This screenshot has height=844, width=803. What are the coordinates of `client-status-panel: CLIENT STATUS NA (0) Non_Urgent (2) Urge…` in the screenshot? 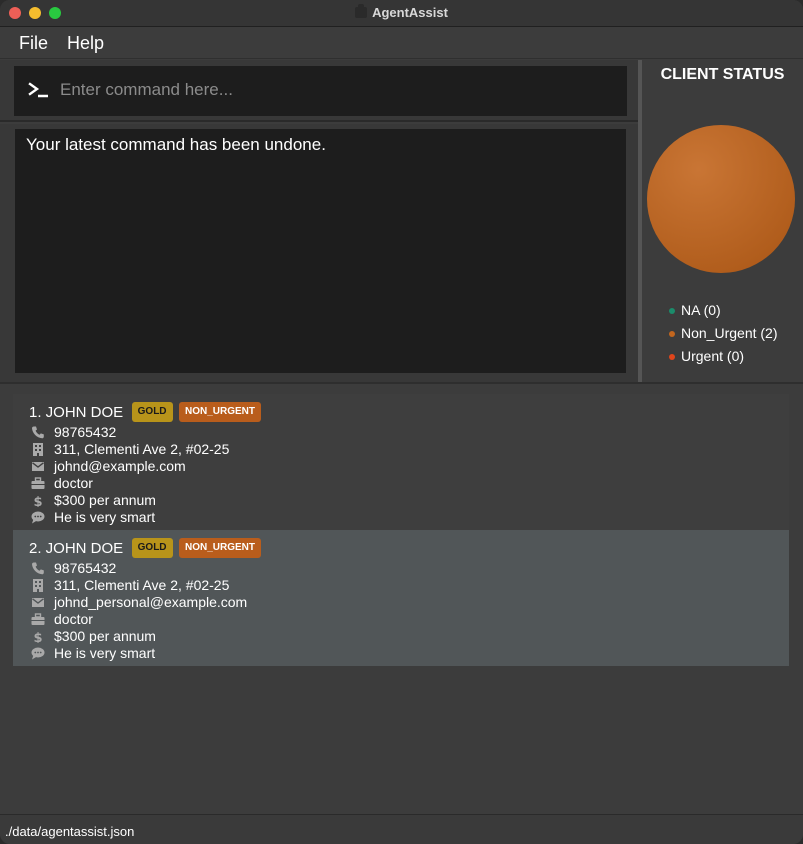 It's located at (722, 221).